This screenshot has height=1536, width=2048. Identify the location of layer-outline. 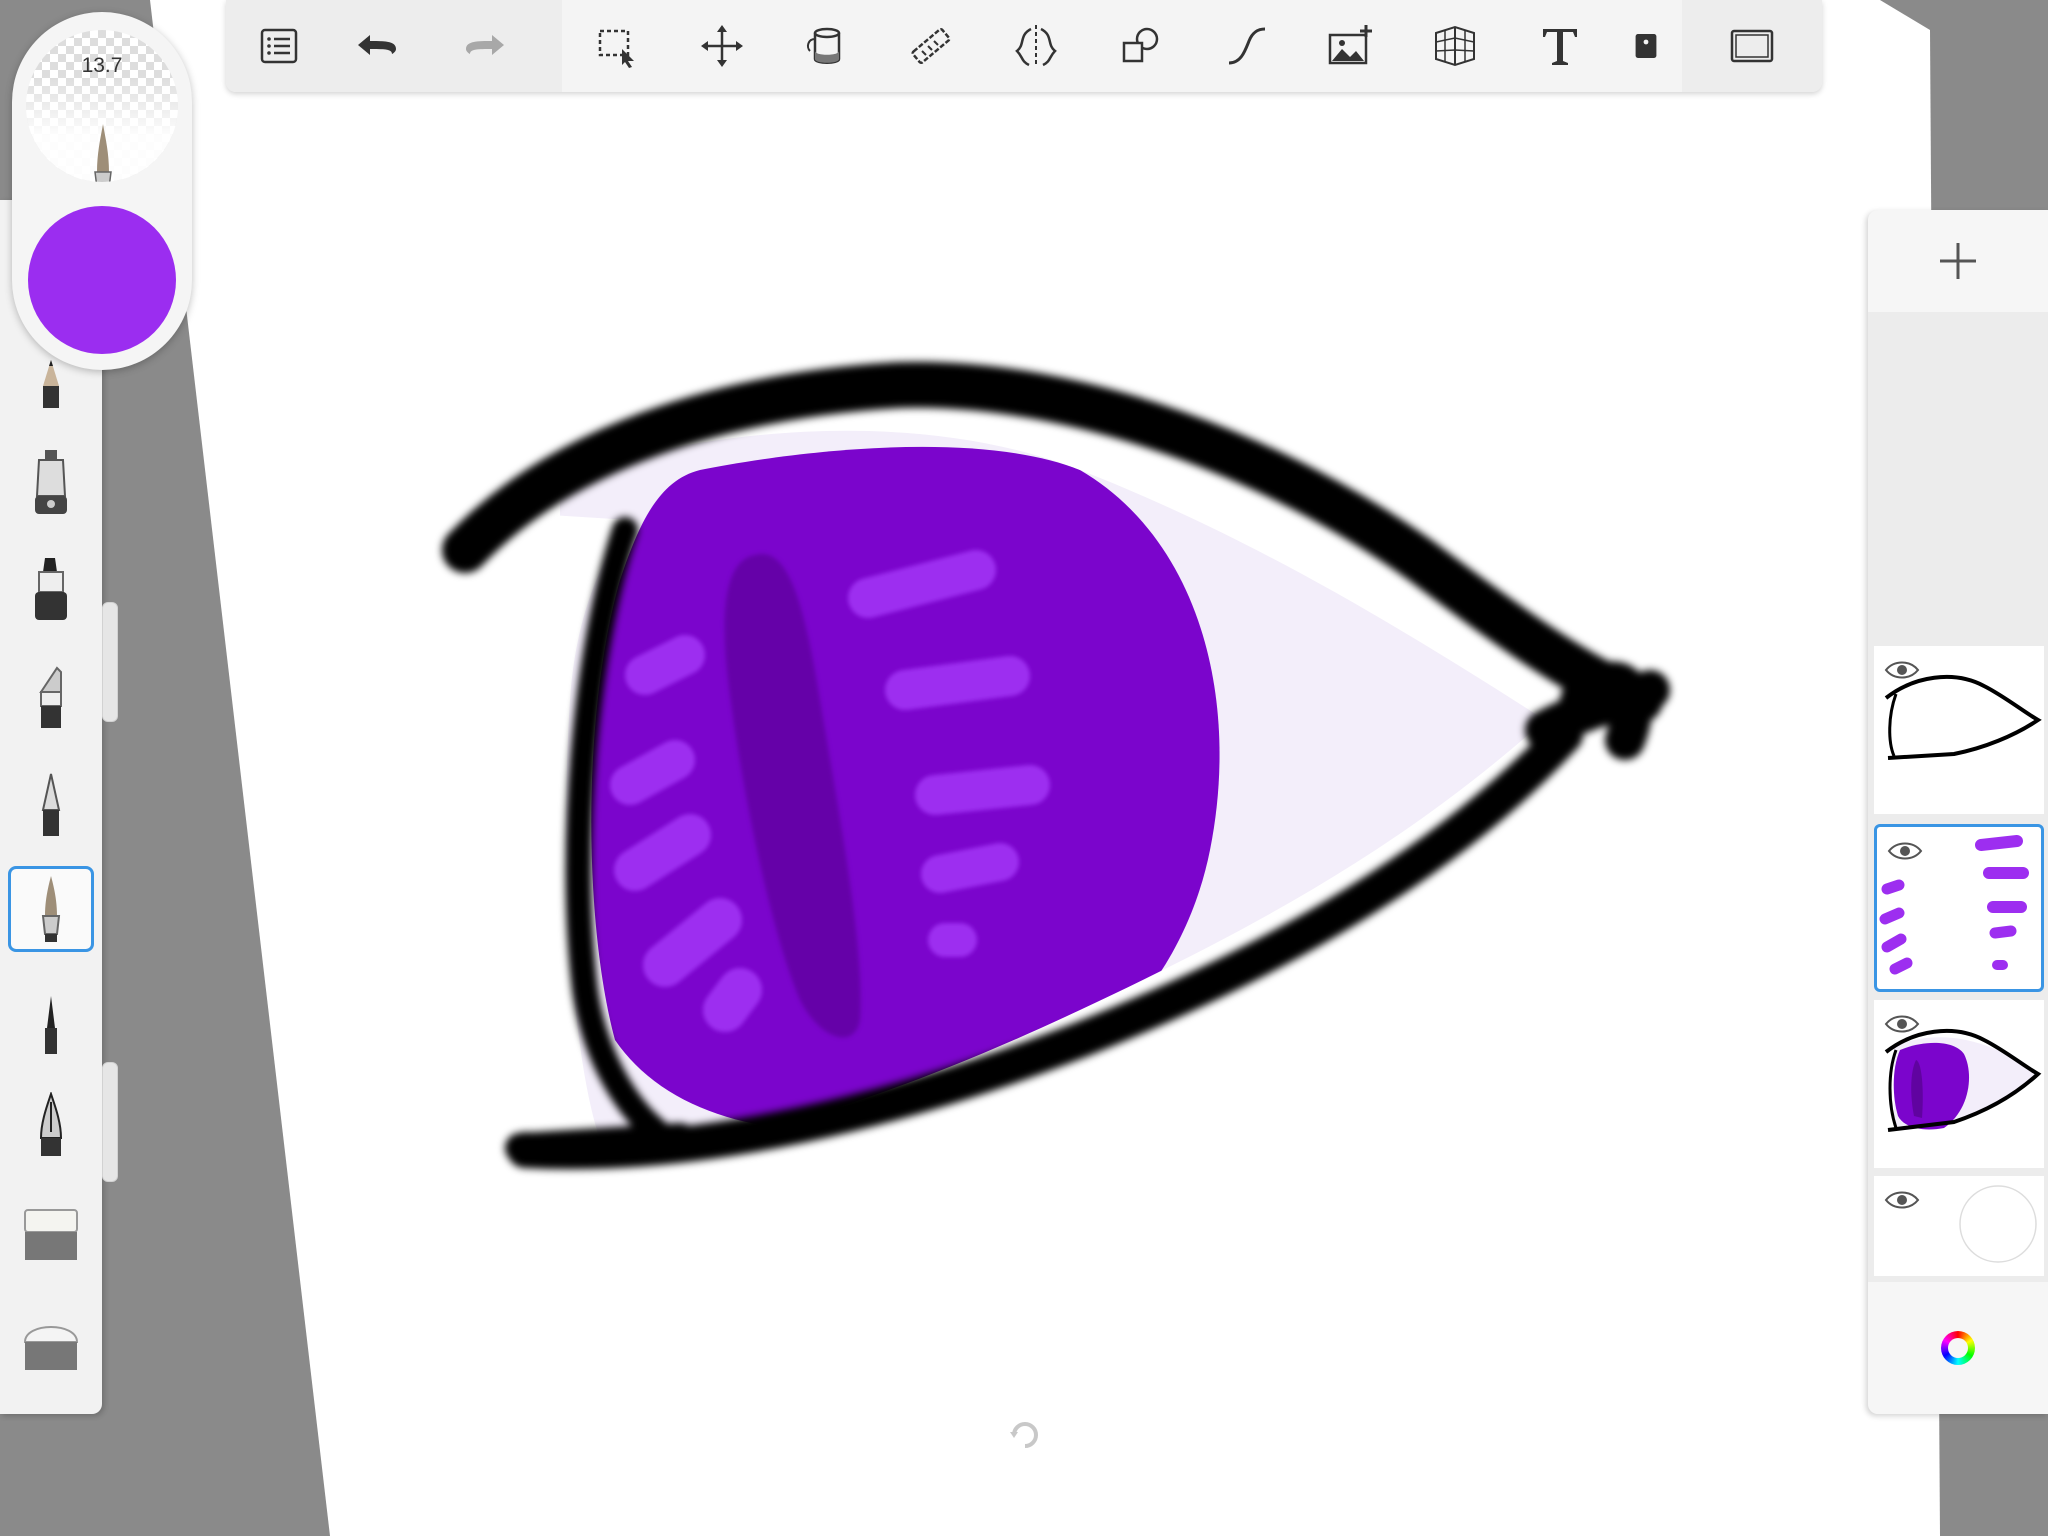
(1959, 730).